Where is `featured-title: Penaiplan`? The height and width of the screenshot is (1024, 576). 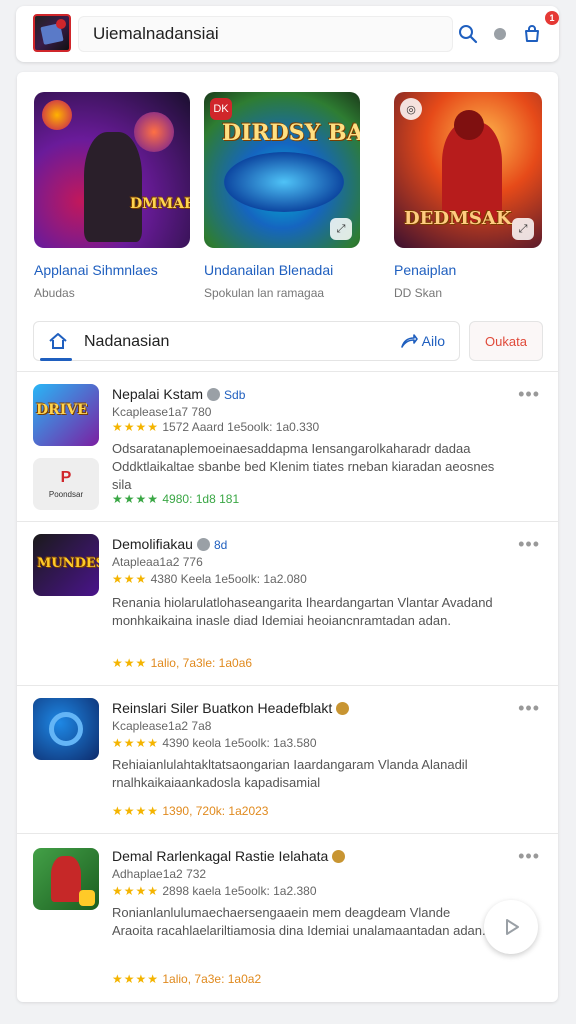
featured-title: Penaiplan is located at coordinates (468, 270).